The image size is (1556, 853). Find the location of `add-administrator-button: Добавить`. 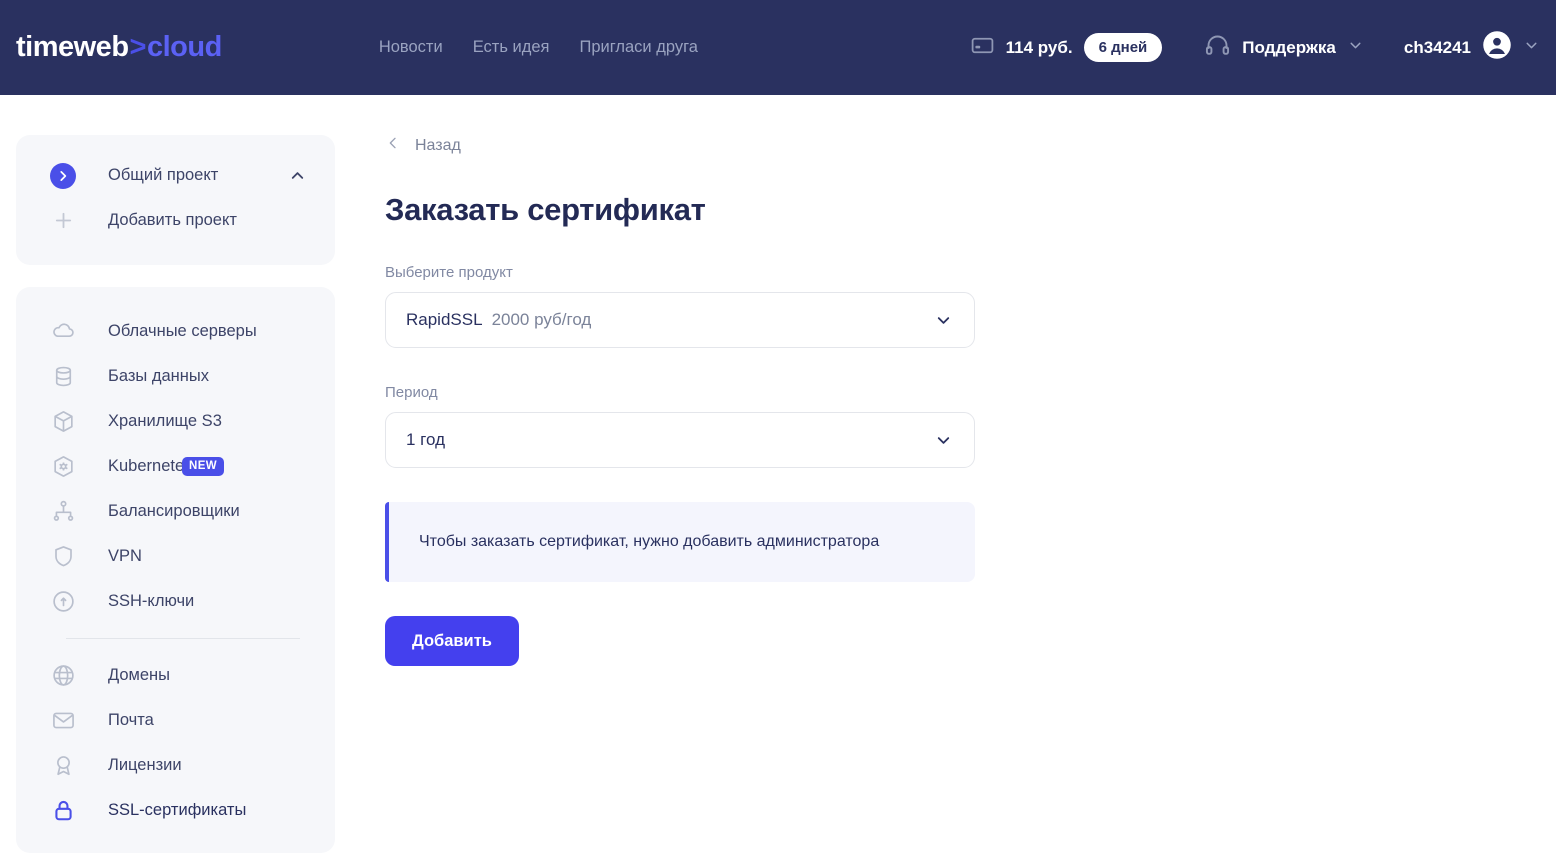

add-administrator-button: Добавить is located at coordinates (452, 641).